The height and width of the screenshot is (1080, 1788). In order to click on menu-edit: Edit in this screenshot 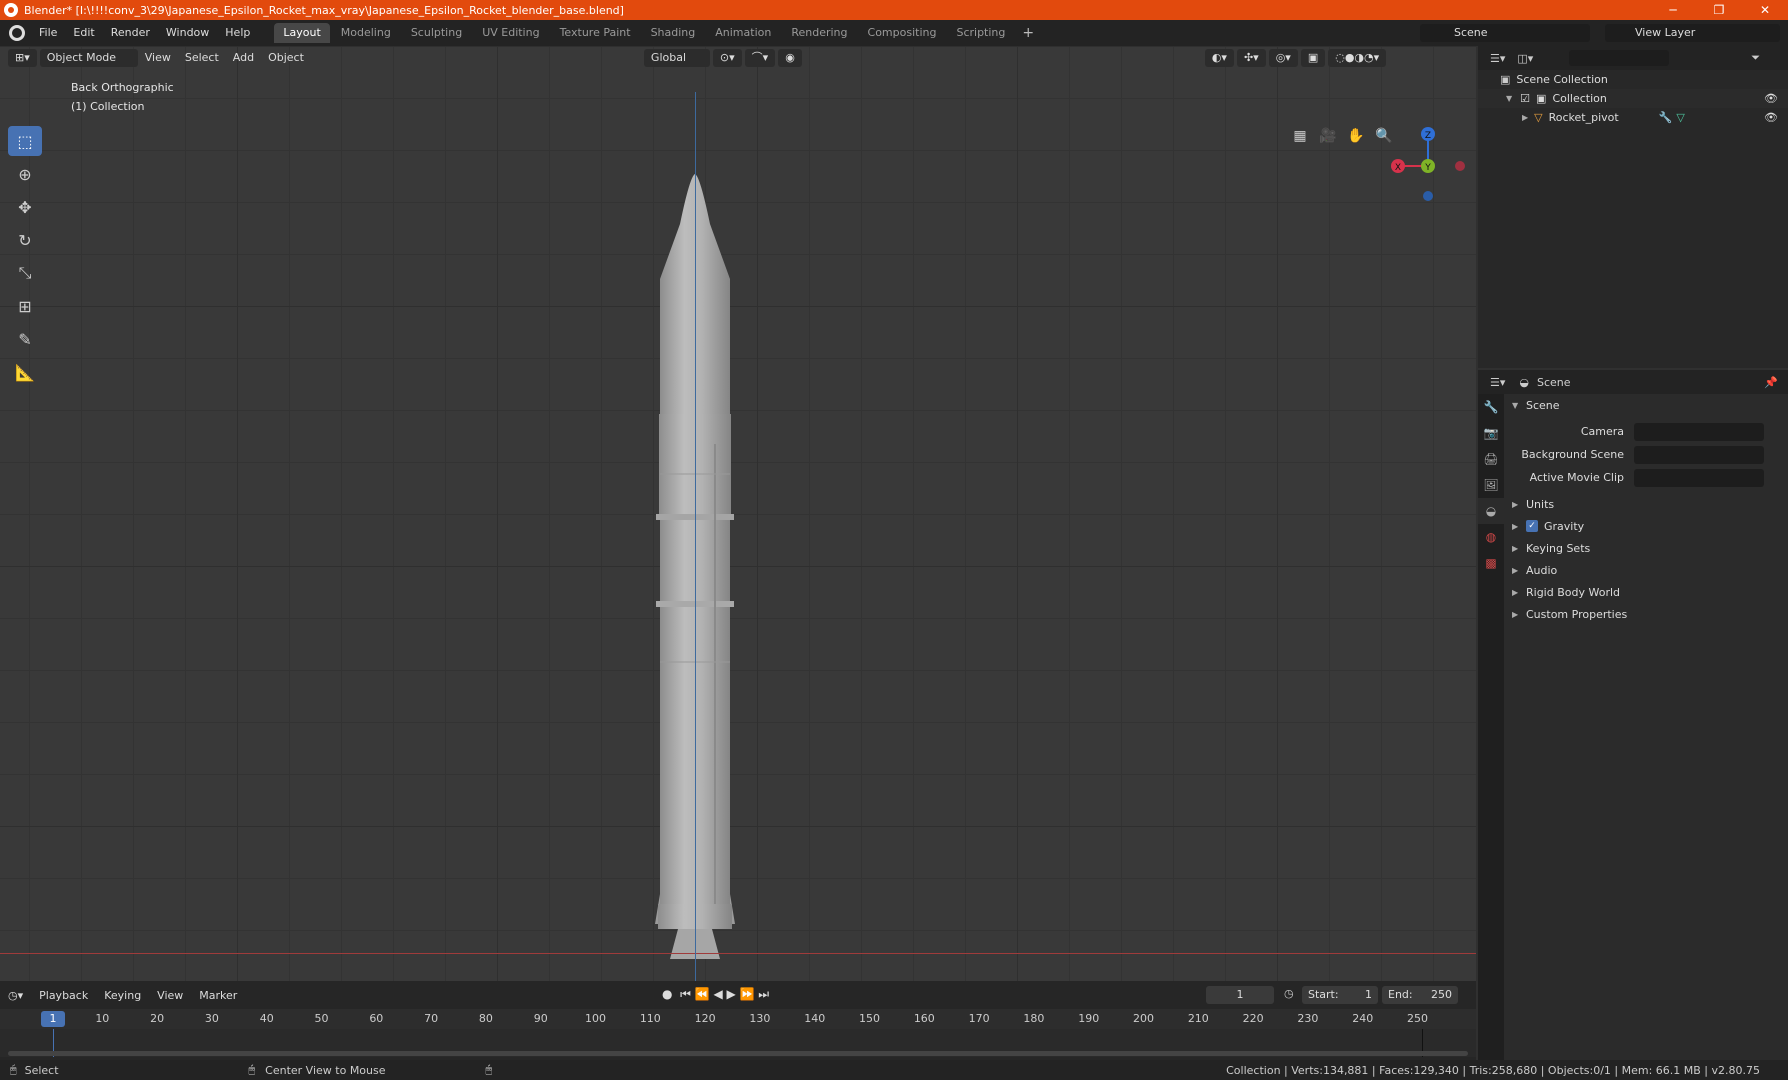, I will do `click(83, 33)`.